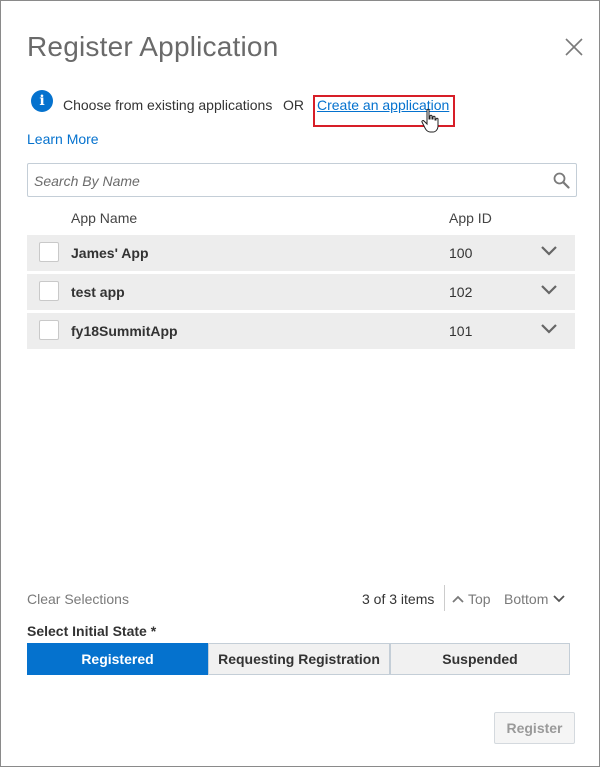 This screenshot has width=602, height=769. I want to click on state-suspended-button: Suspended, so click(480, 659).